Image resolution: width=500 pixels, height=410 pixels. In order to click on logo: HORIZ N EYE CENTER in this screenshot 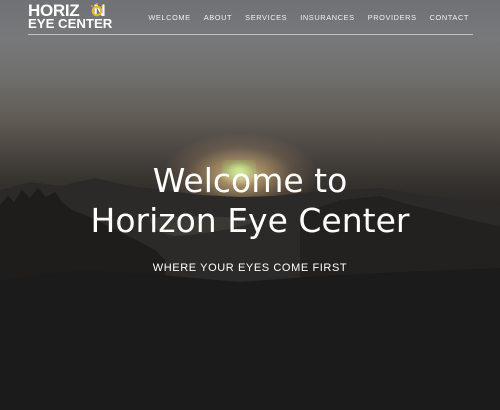, I will do `click(73, 17)`.